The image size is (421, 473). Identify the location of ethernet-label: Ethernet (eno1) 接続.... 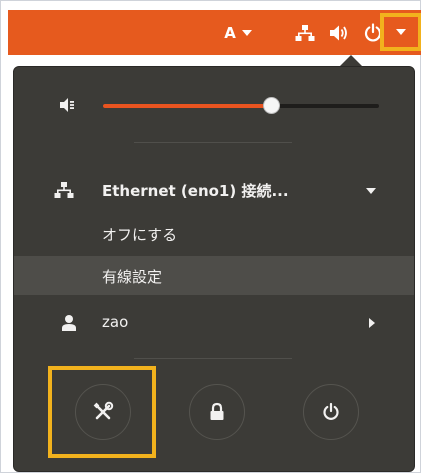
(195, 191).